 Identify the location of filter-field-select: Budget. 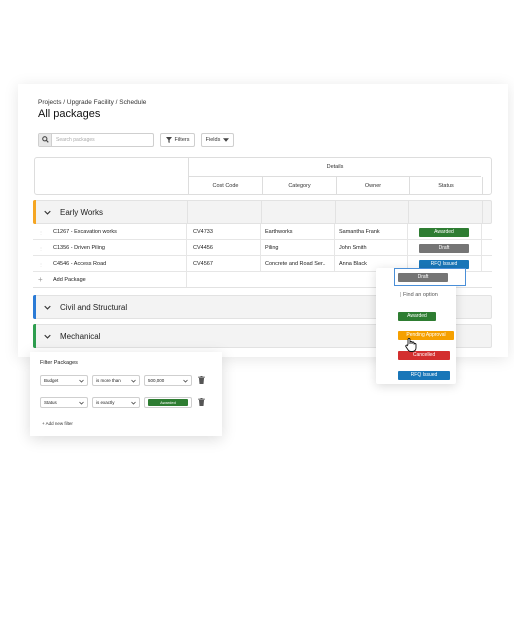
(64, 380).